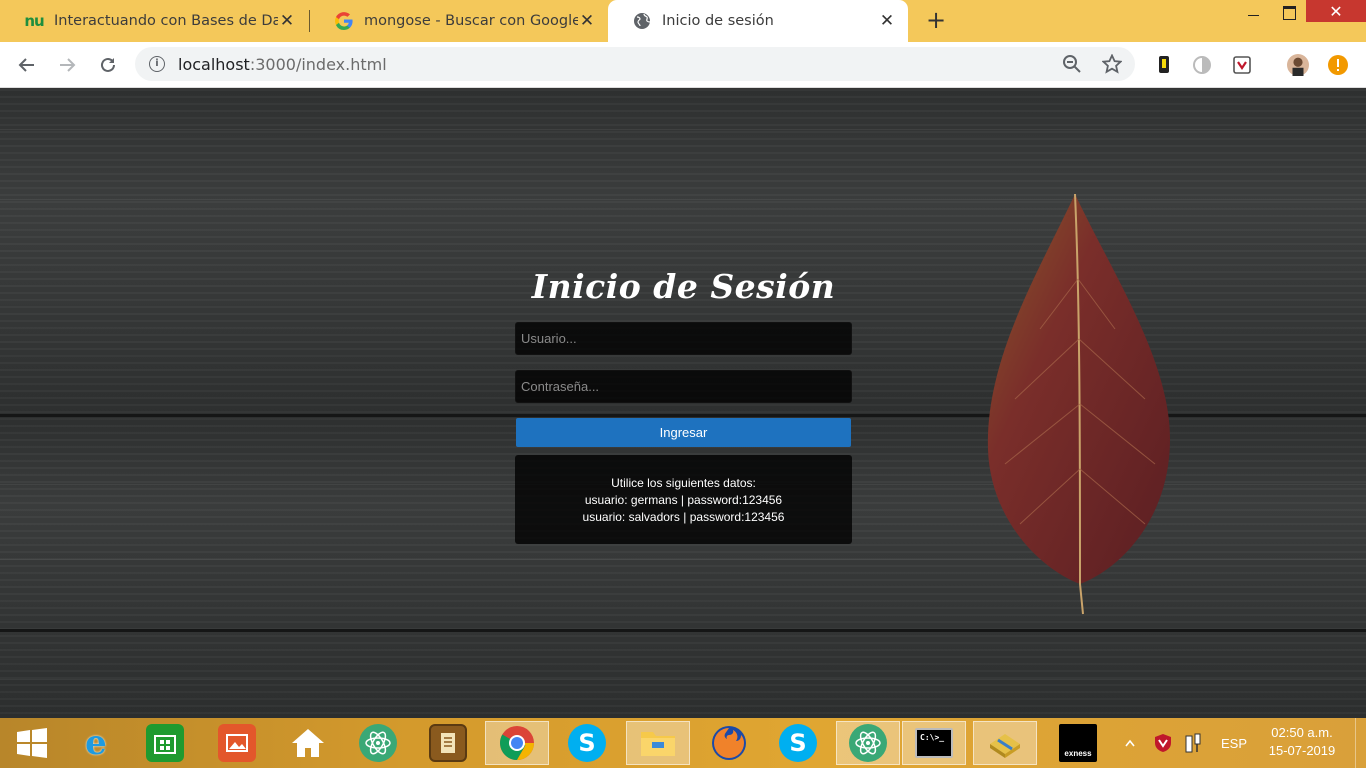  I want to click on login-title: Inicio de Sesión, so click(683, 286).